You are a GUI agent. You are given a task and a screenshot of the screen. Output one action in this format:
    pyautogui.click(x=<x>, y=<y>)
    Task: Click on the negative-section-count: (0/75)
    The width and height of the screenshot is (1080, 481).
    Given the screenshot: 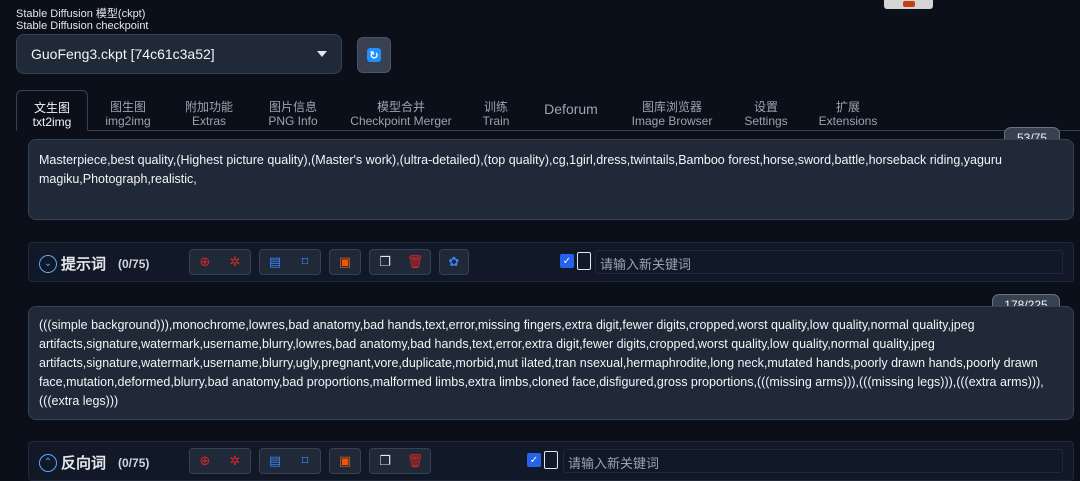 What is the action you would take?
    pyautogui.click(x=134, y=462)
    